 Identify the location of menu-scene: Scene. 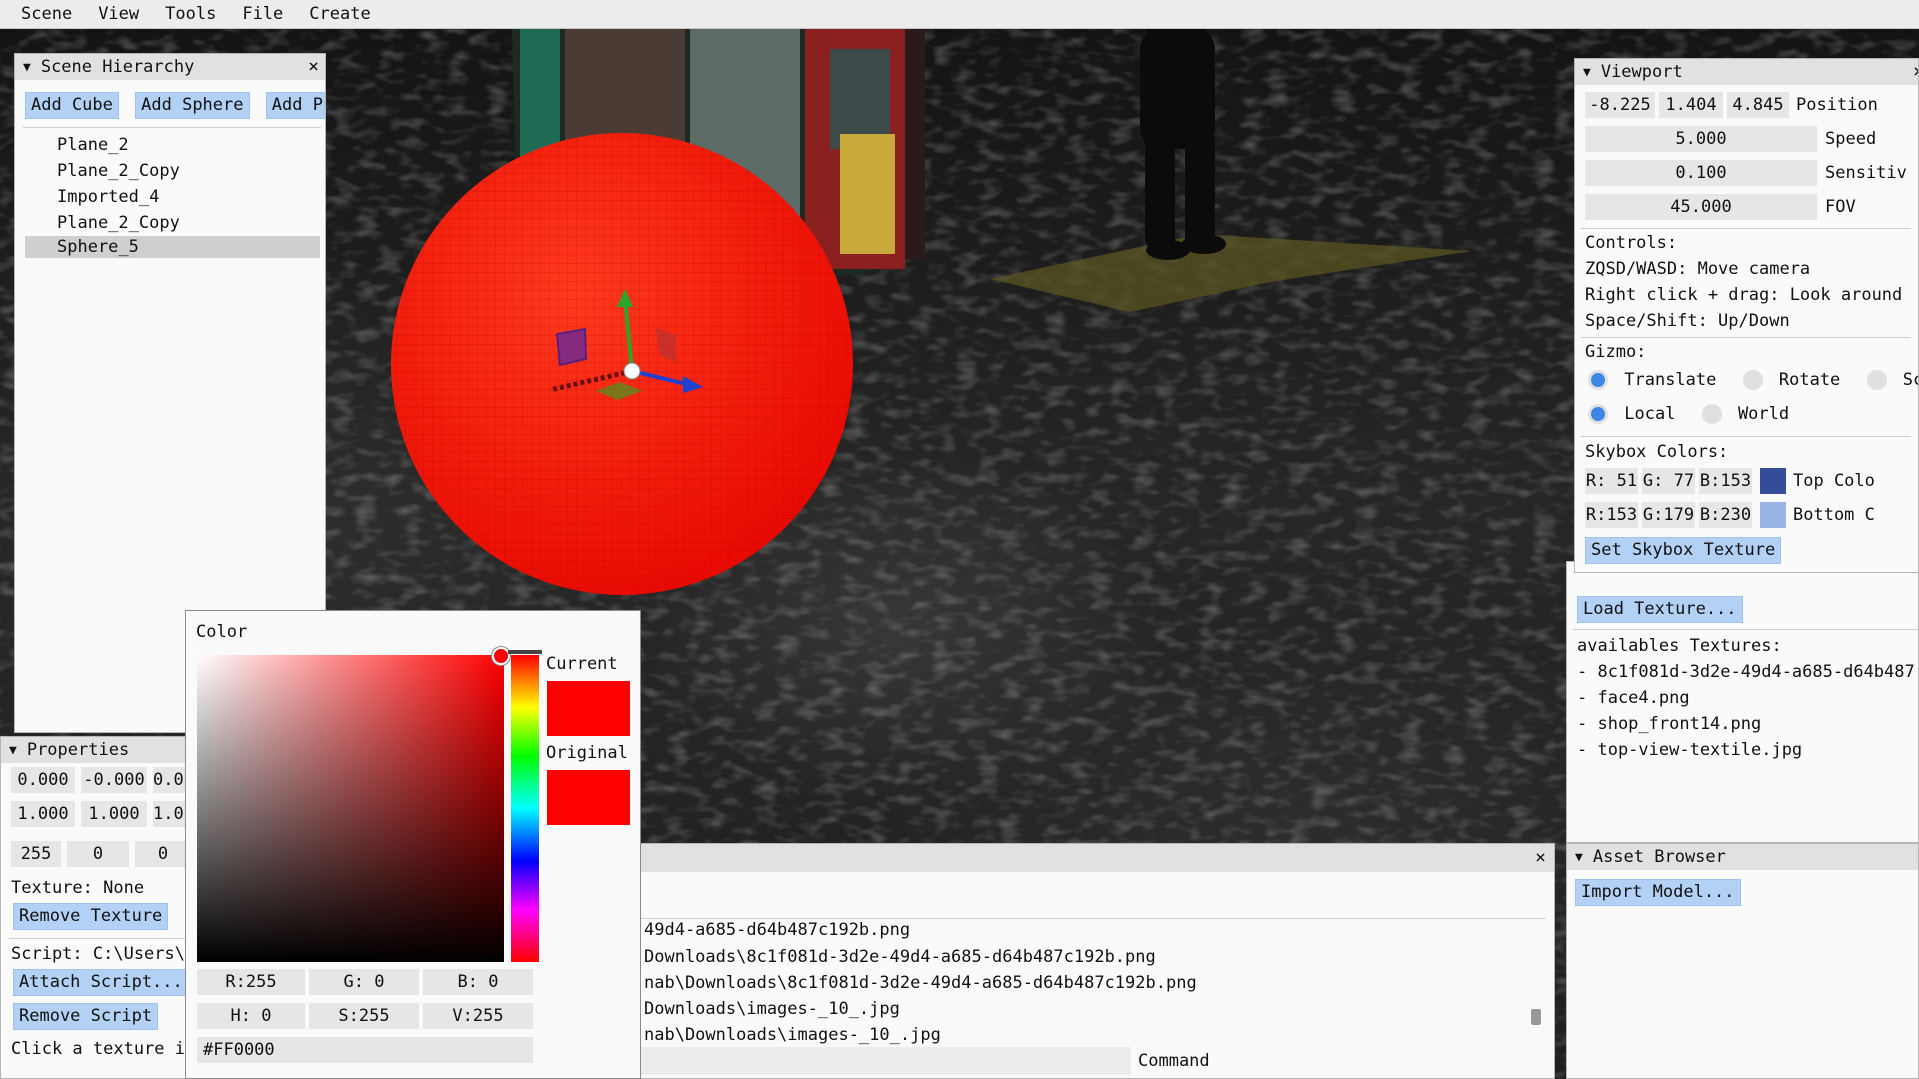
(46, 14).